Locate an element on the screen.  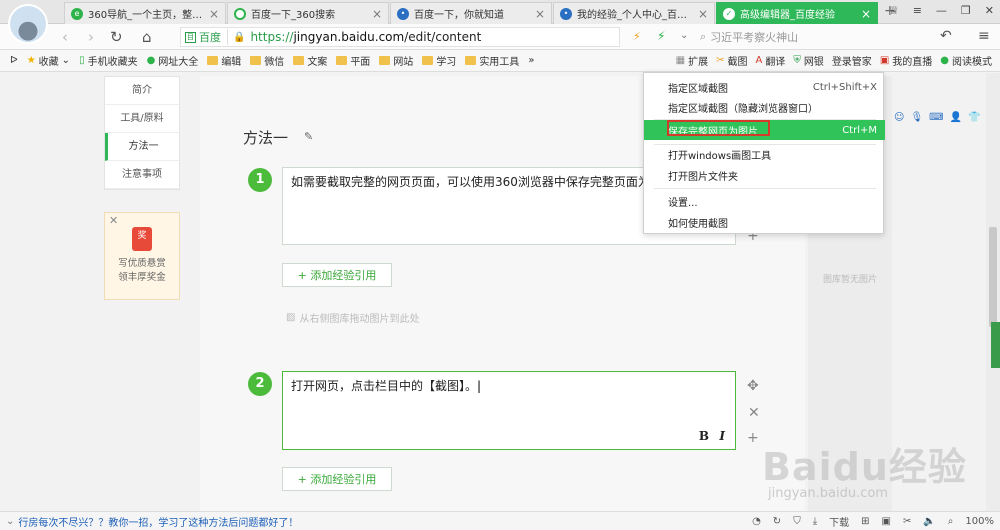
smile-icon: ☺ is located at coordinates (899, 117).